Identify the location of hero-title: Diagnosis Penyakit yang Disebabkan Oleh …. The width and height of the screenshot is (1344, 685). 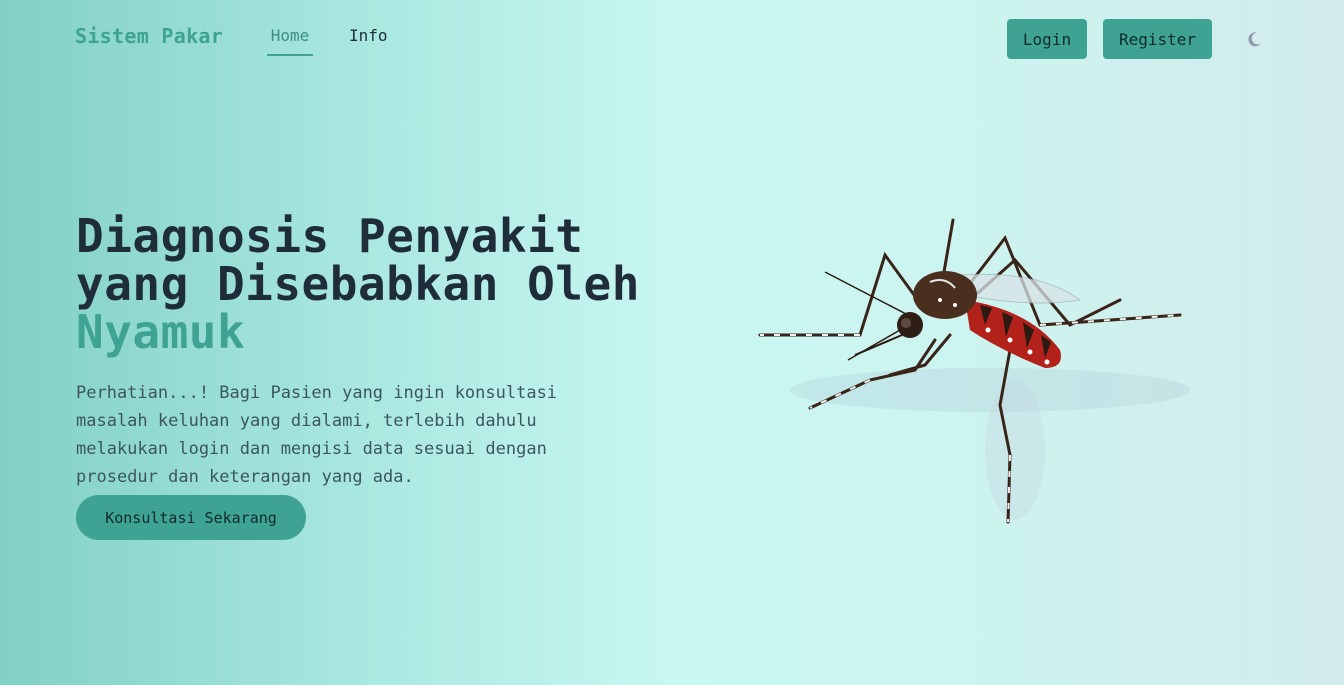
(358, 284).